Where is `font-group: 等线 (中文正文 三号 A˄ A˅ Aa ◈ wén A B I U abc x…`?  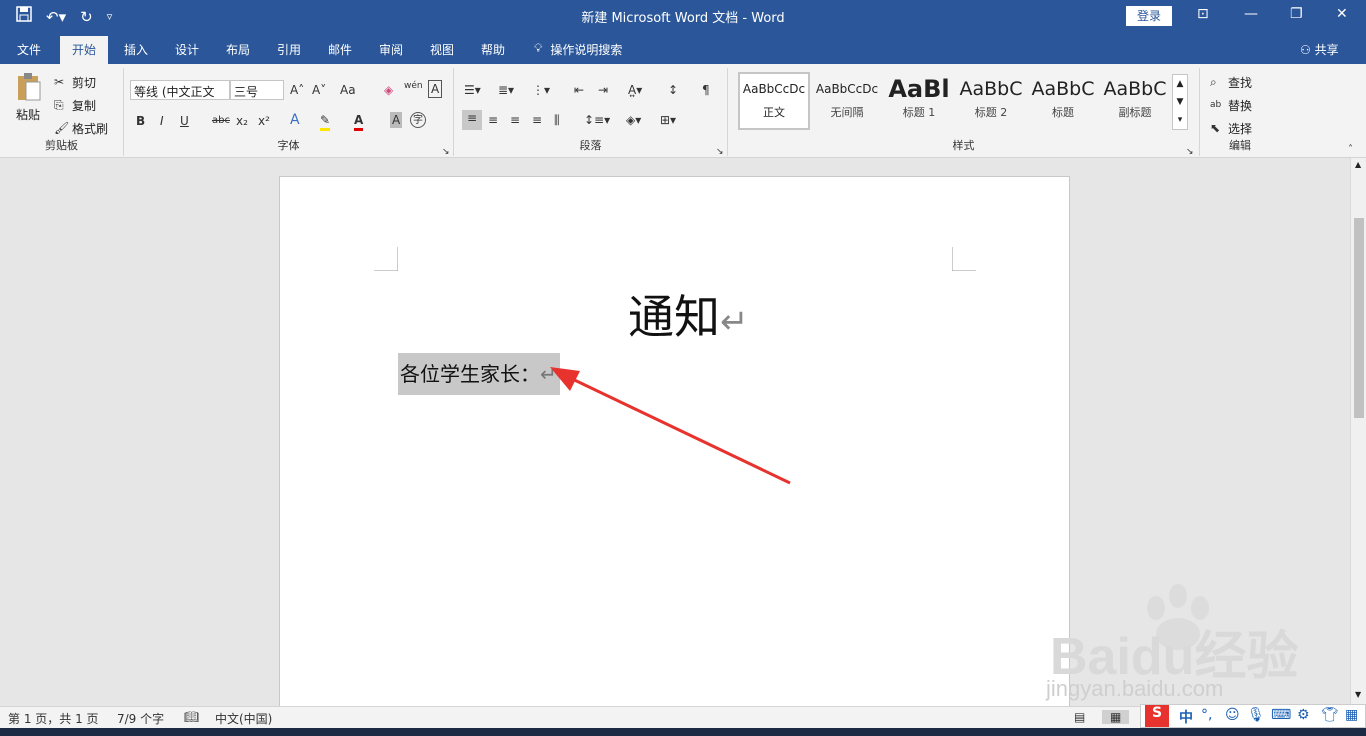 font-group: 等线 (中文正文 三号 A˄ A˅ Aa ◈ wén A B I U abc x… is located at coordinates (289, 112).